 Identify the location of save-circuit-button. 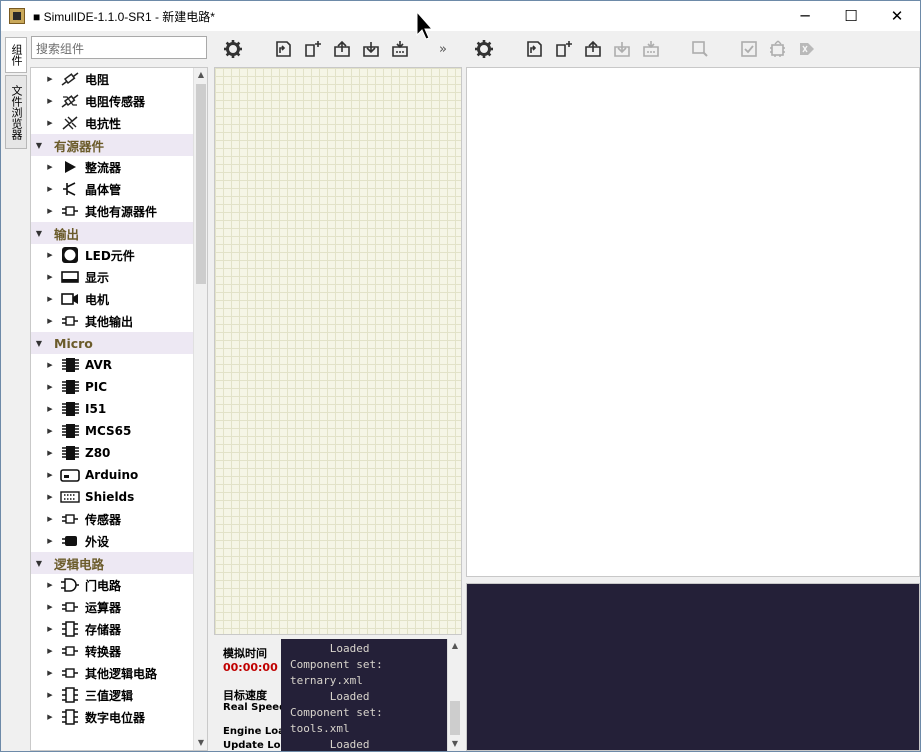
(370, 49).